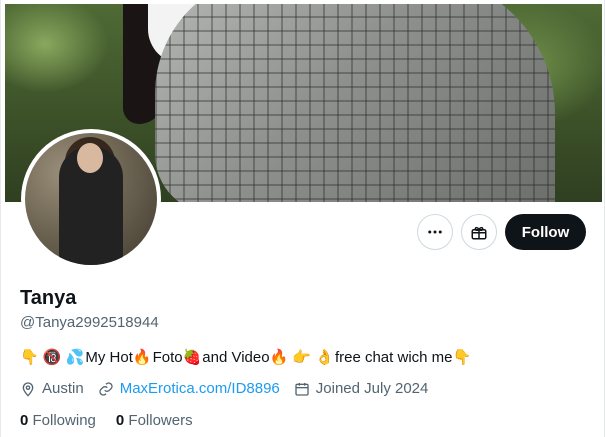 The image size is (605, 437). Describe the element at coordinates (90, 158) in the screenshot. I see `avatar-face-shape` at that location.